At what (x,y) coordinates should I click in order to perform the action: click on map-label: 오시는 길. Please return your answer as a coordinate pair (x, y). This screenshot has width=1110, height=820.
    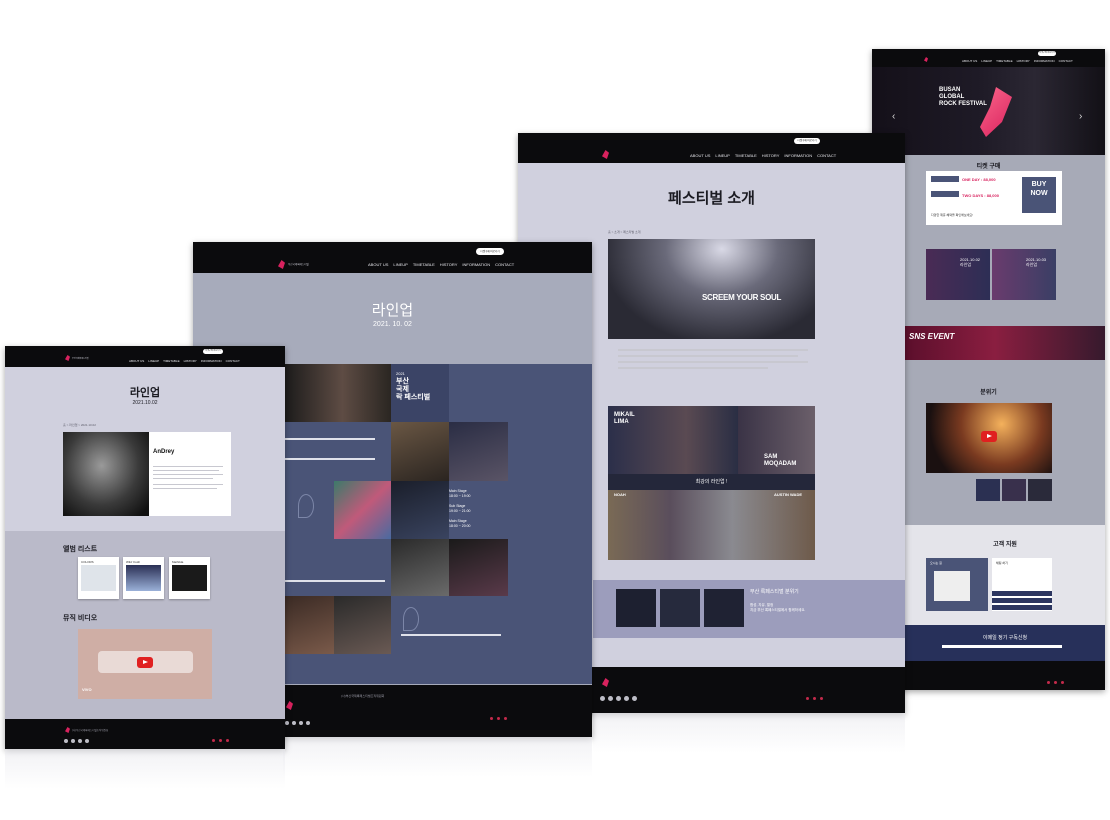
    Looking at the image, I should click on (936, 563).